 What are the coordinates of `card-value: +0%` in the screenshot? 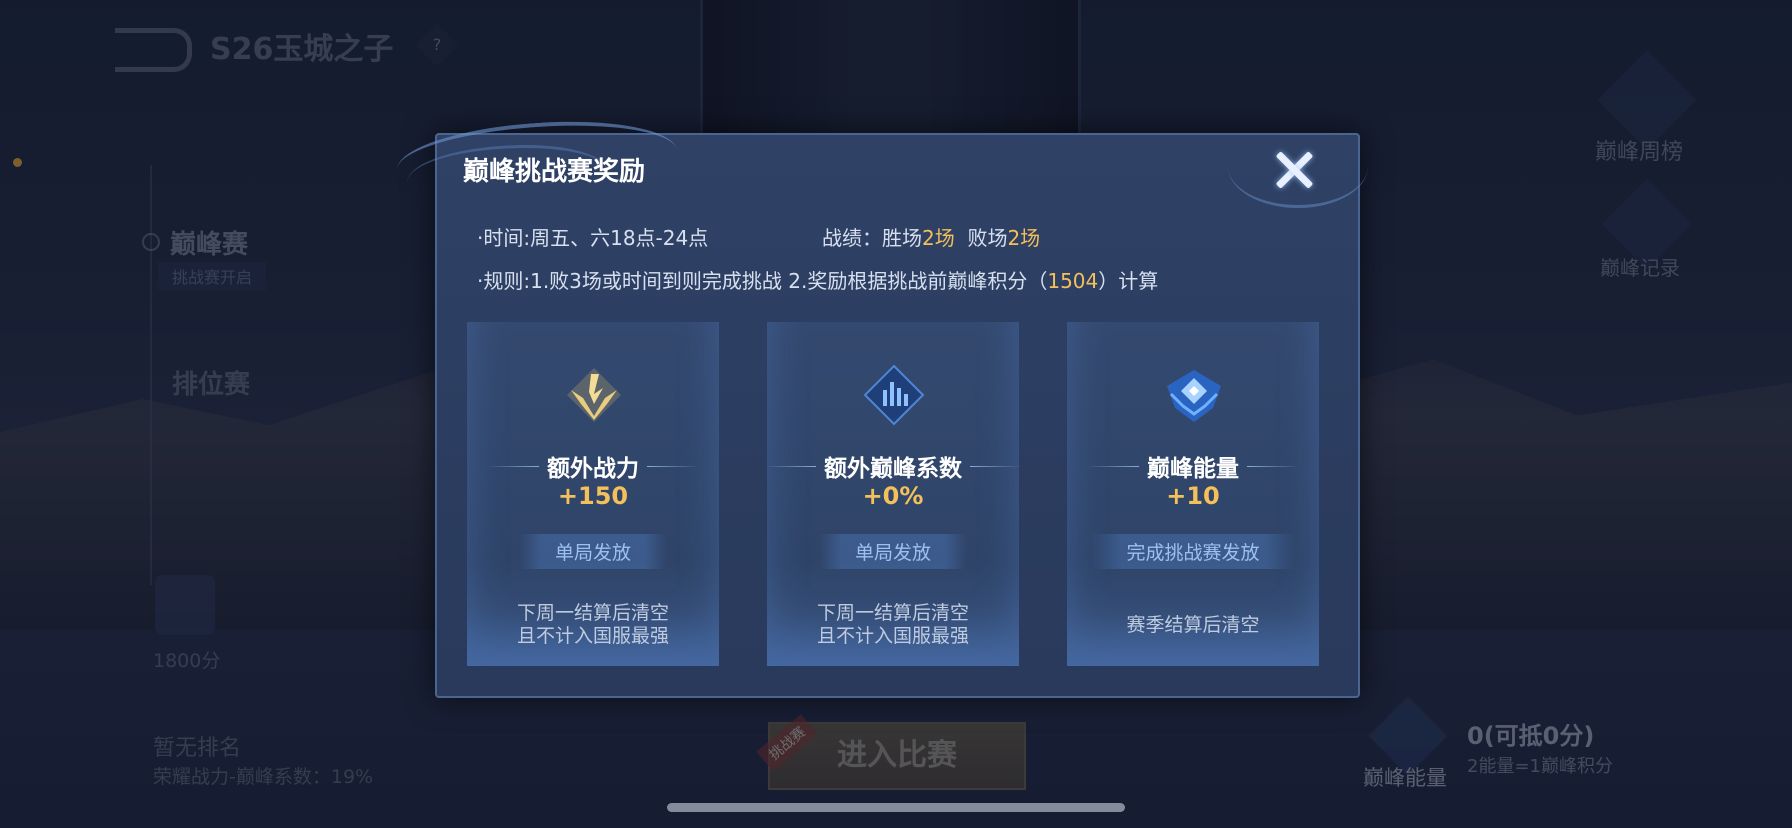 It's located at (893, 496).